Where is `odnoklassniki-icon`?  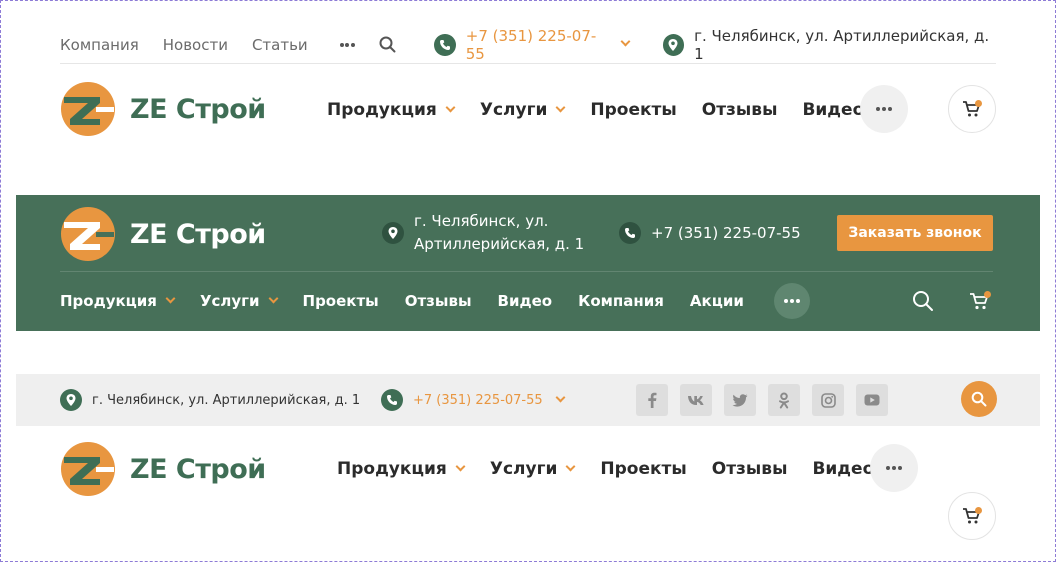
odnoklassniki-icon is located at coordinates (784, 400).